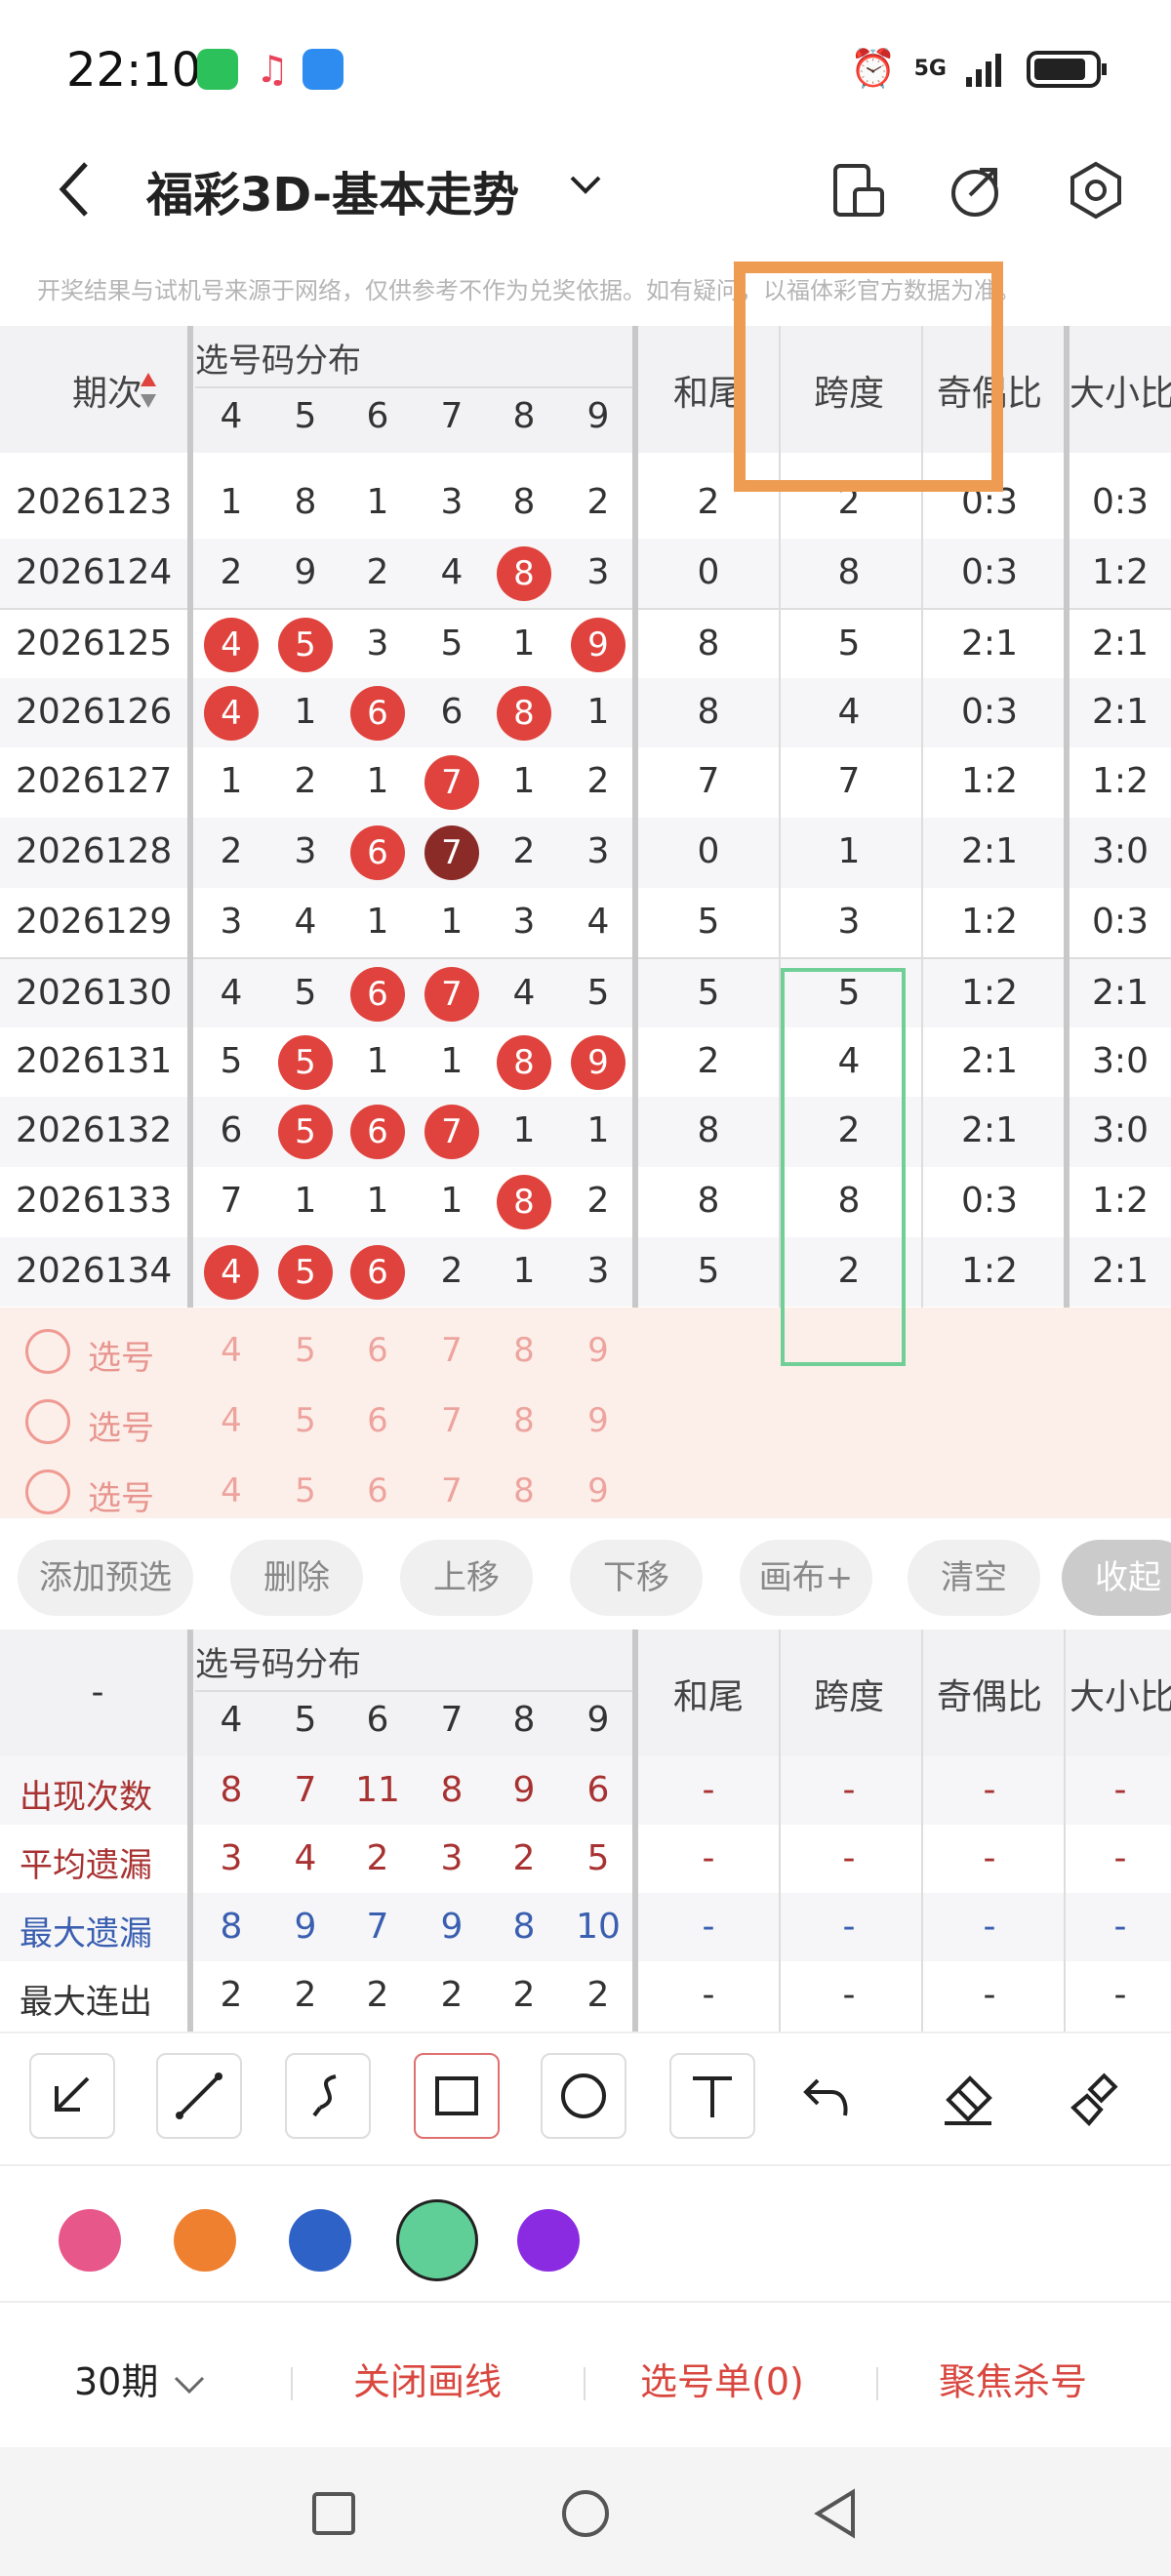  I want to click on digit-header: 5, so click(305, 416).